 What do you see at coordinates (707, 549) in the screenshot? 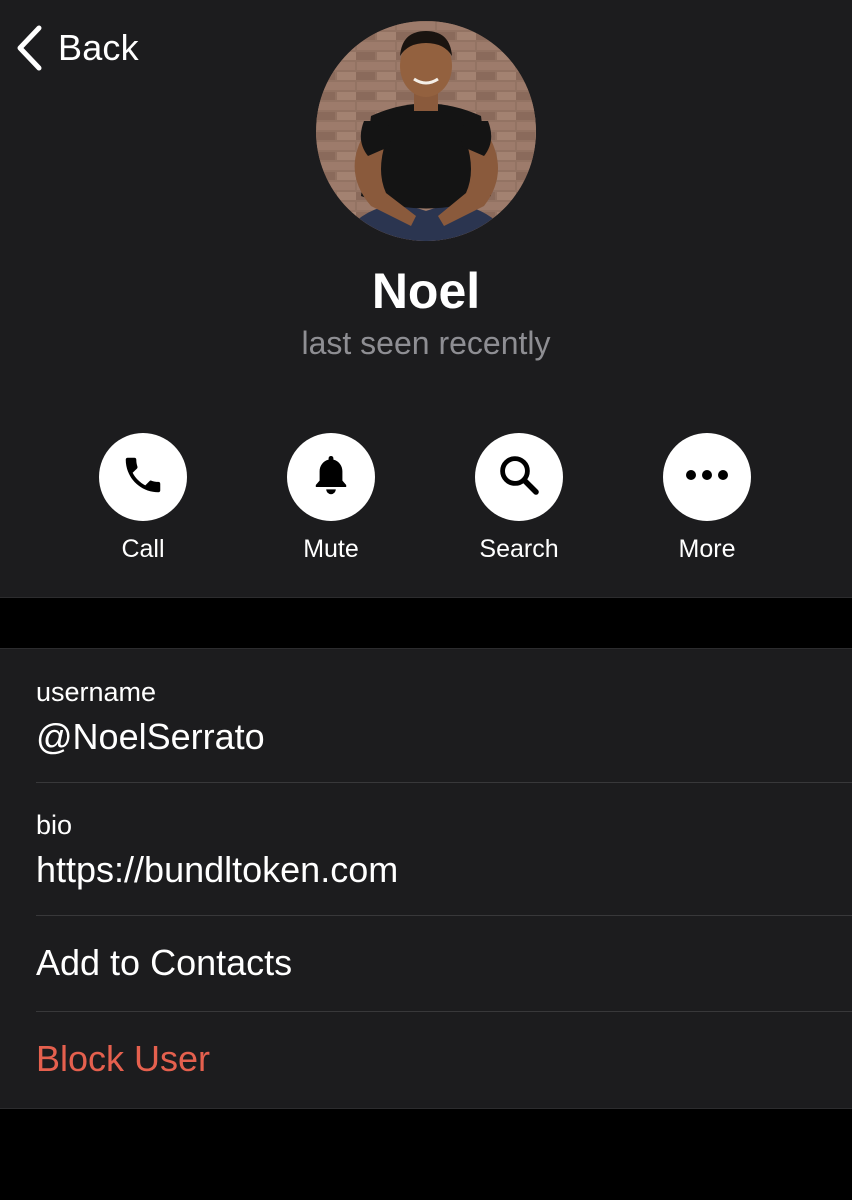
I see `more-label: More` at bounding box center [707, 549].